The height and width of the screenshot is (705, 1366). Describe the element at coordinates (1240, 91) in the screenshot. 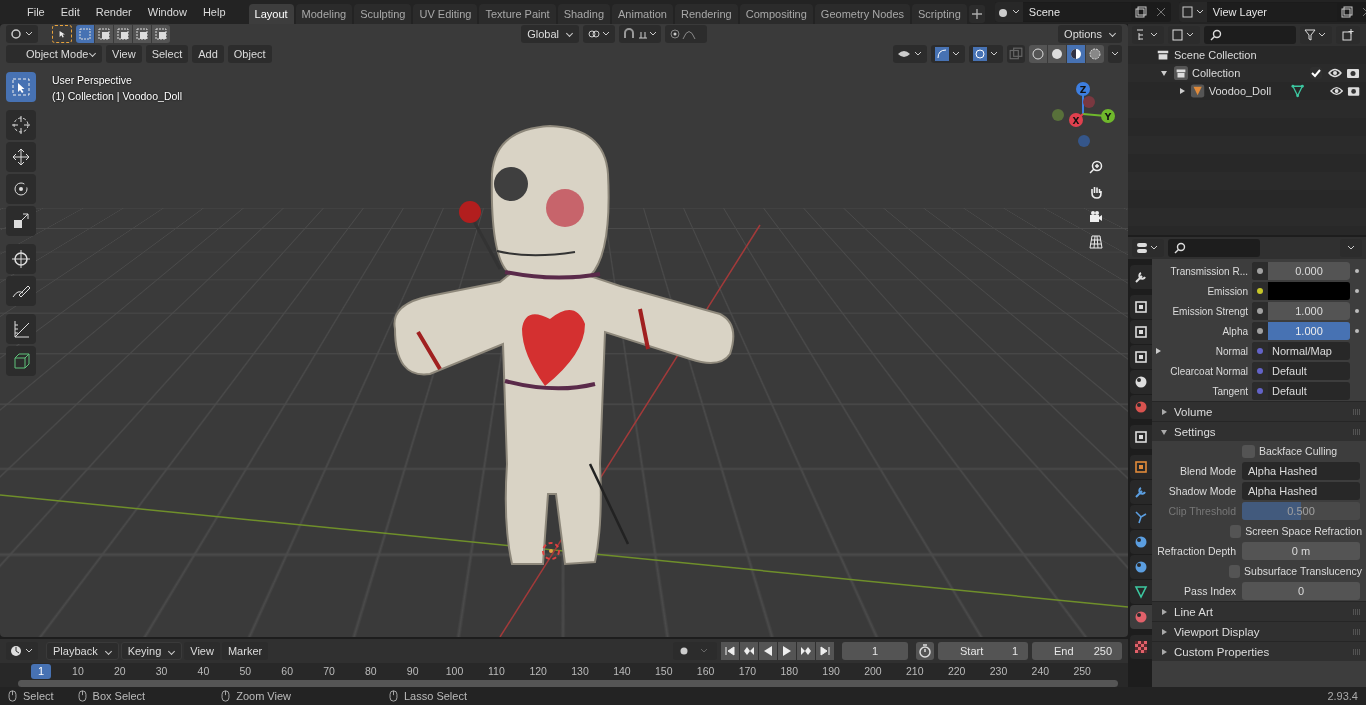

I see `outliner-item: Voodoo_Doll` at that location.